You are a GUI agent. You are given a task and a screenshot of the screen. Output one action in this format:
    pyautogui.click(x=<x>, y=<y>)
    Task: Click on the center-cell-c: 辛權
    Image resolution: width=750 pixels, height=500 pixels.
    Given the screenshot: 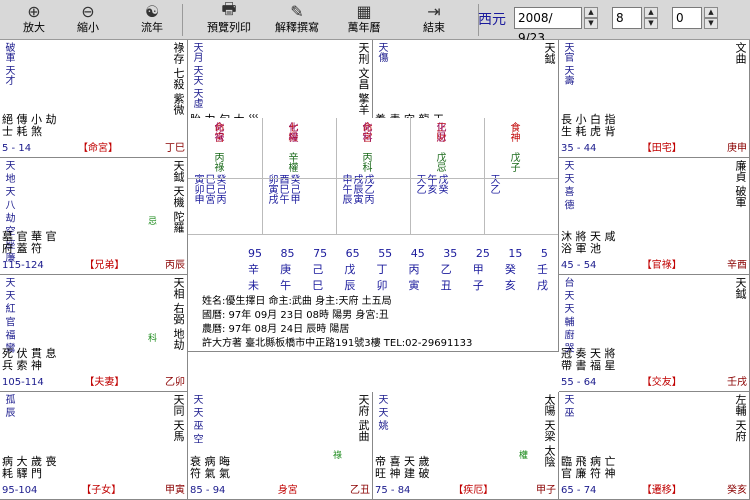 What is the action you would take?
    pyautogui.click(x=291, y=162)
    